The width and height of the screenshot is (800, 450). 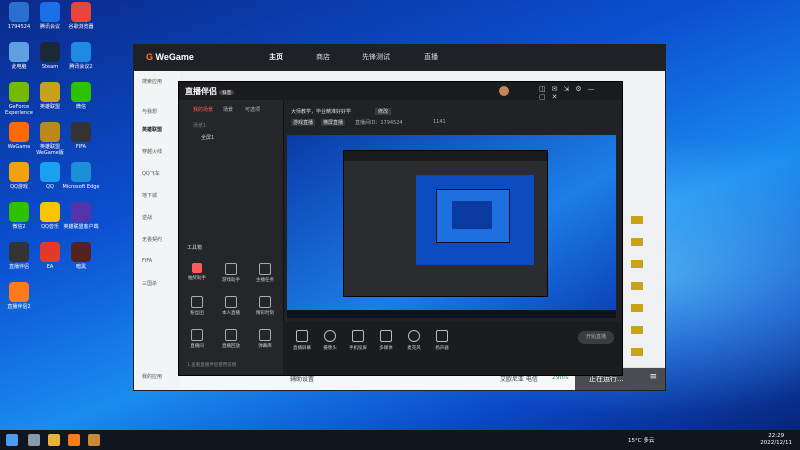 I want to click on tool-item: 本人直播, so click(x=231, y=306).